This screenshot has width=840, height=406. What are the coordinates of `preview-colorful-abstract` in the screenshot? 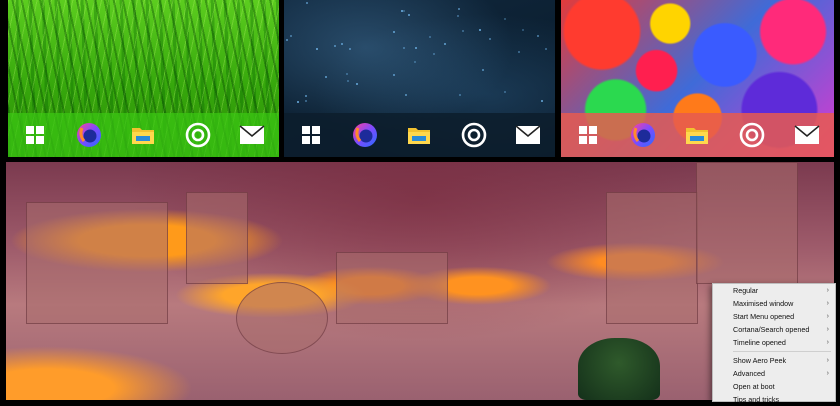 It's located at (697, 78).